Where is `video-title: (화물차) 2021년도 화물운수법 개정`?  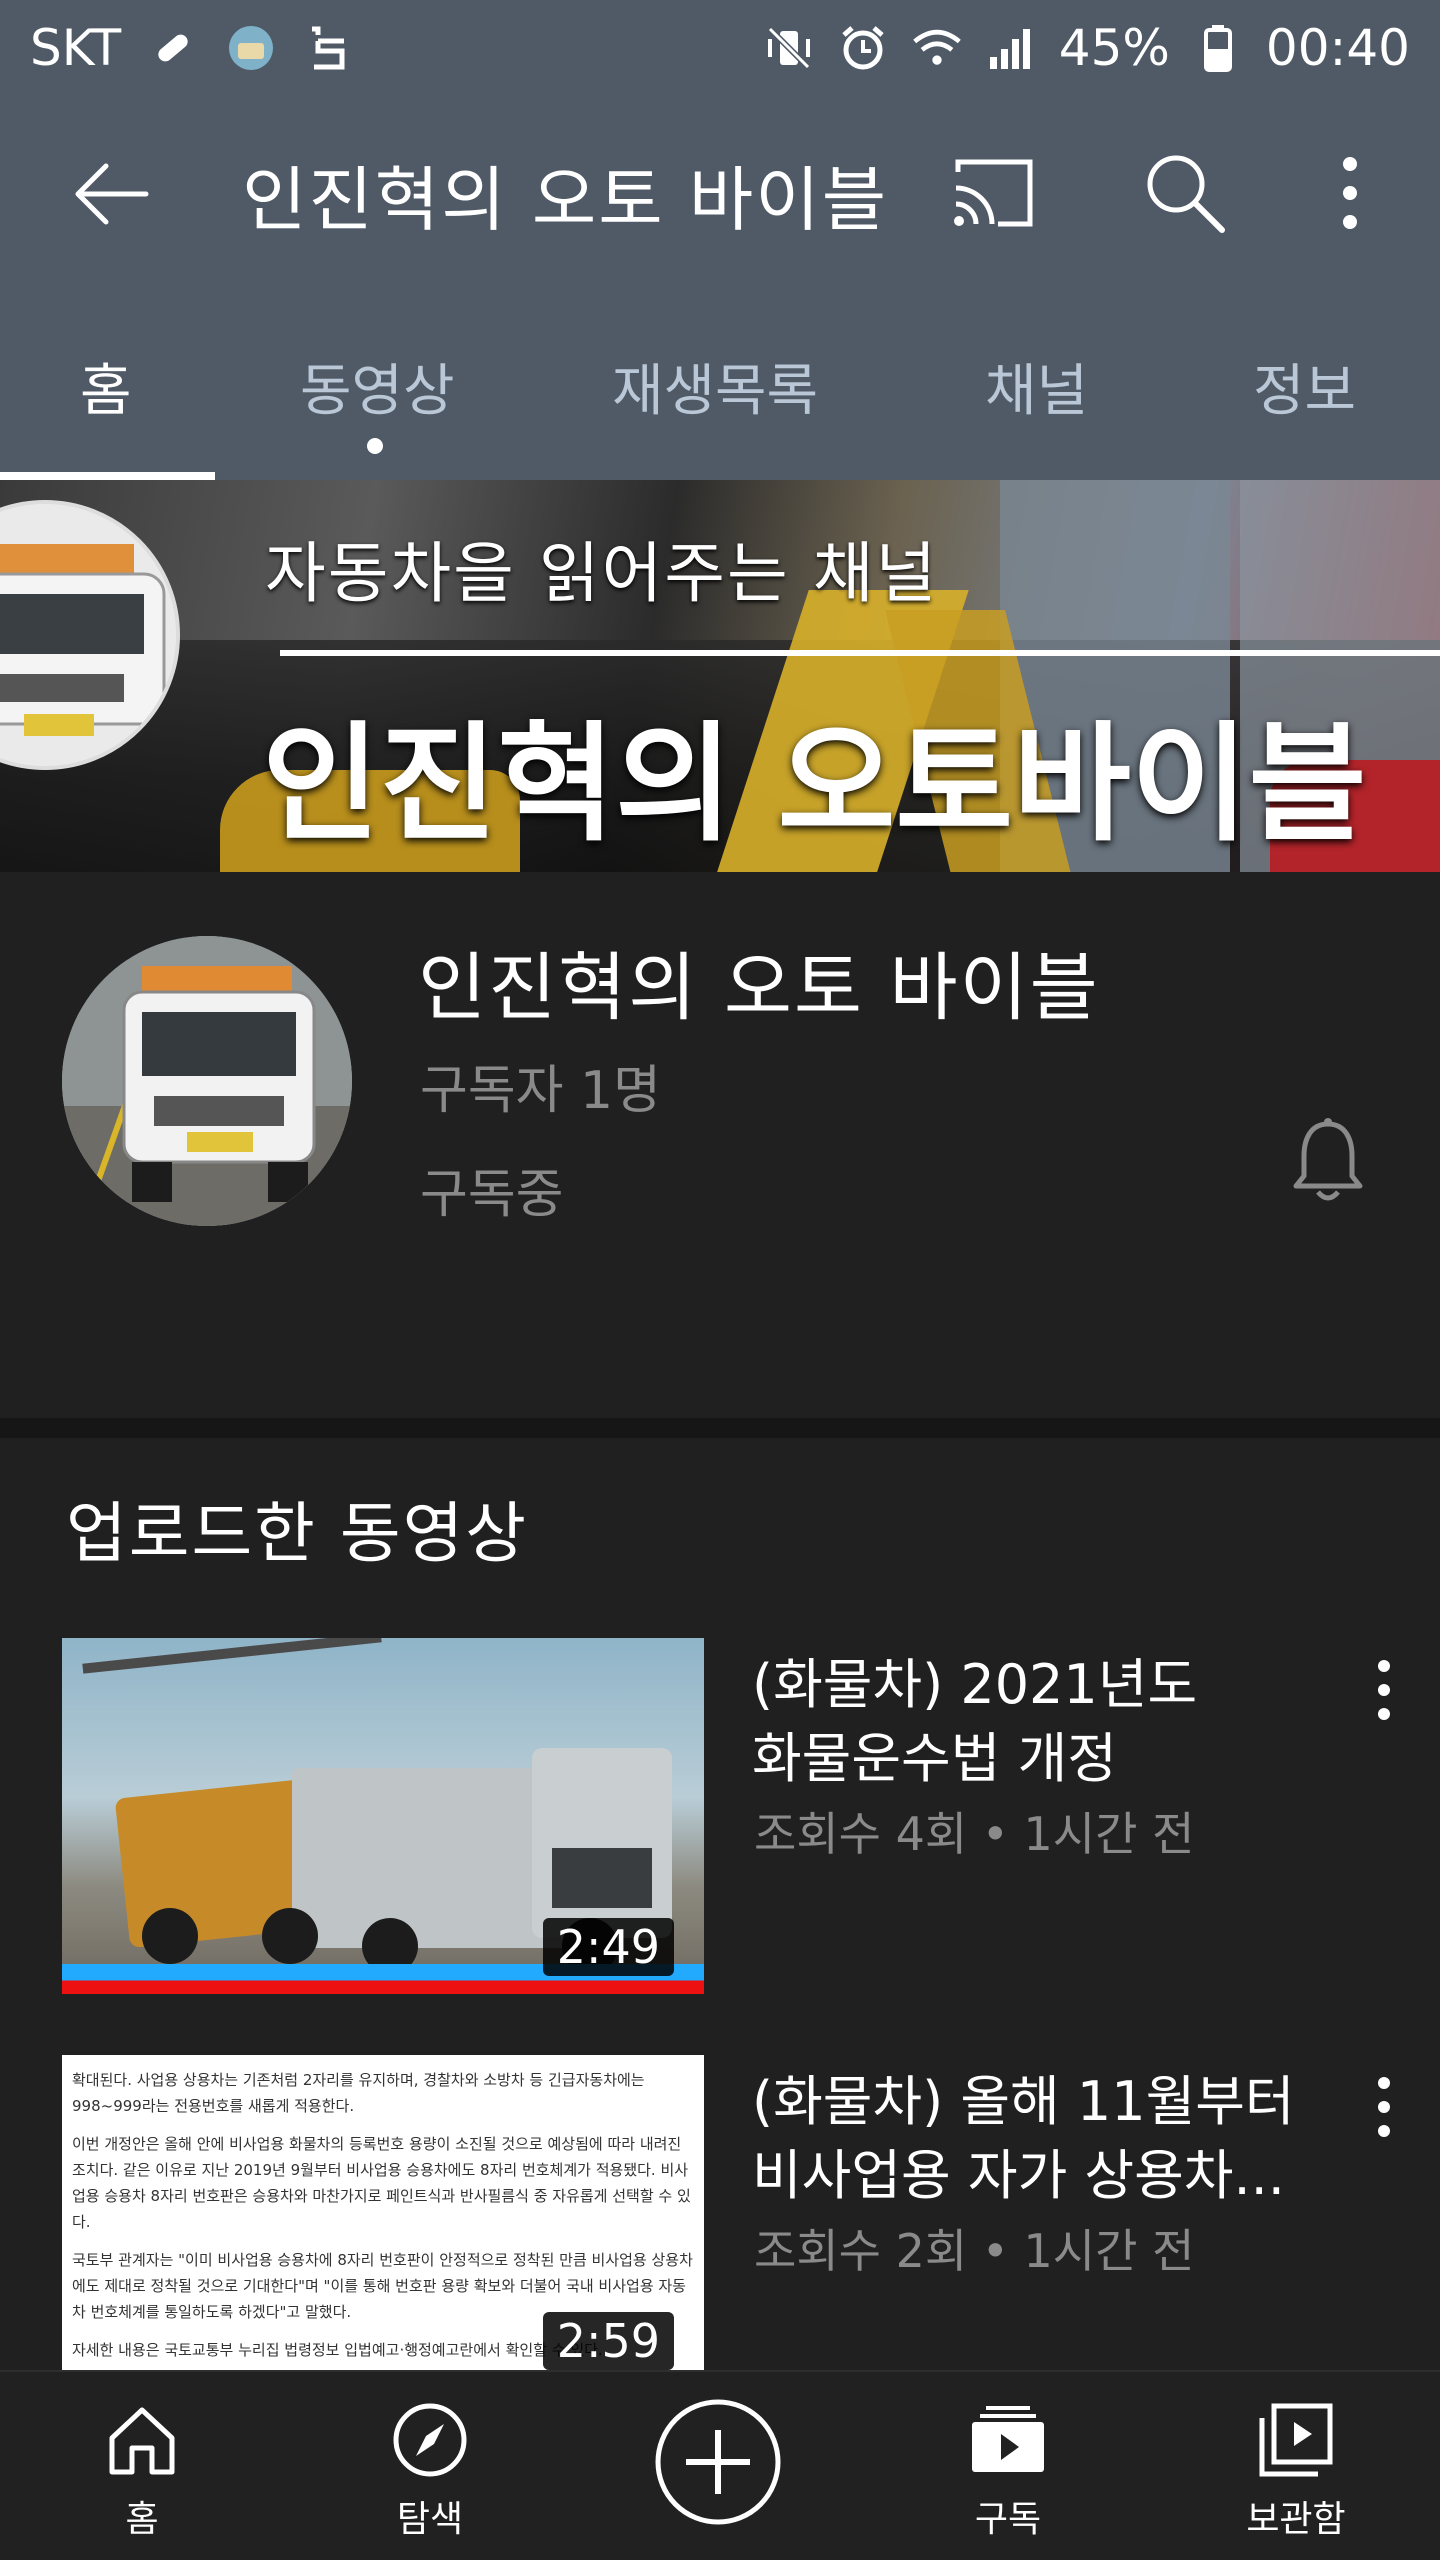 video-title: (화물차) 2021년도 화물운수법 개정 is located at coordinates (1032, 1722).